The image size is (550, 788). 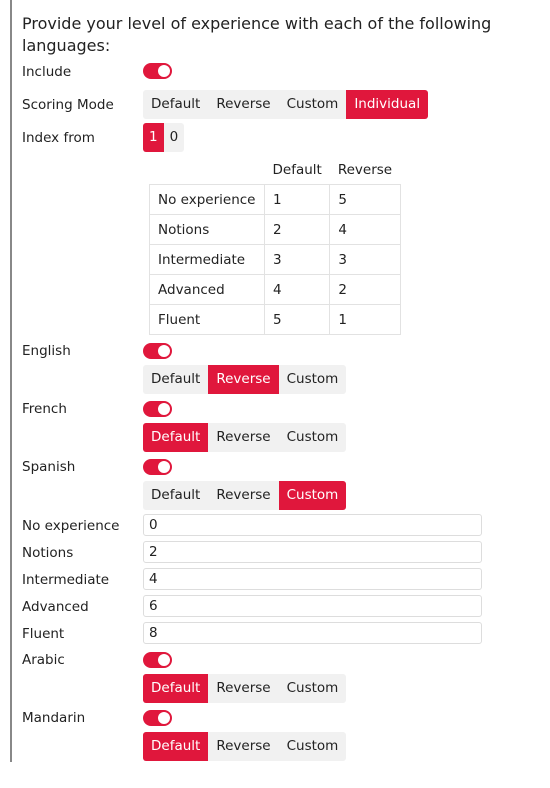 What do you see at coordinates (66, 580) in the screenshot?
I see `custom-label-intermediate: Intermediate` at bounding box center [66, 580].